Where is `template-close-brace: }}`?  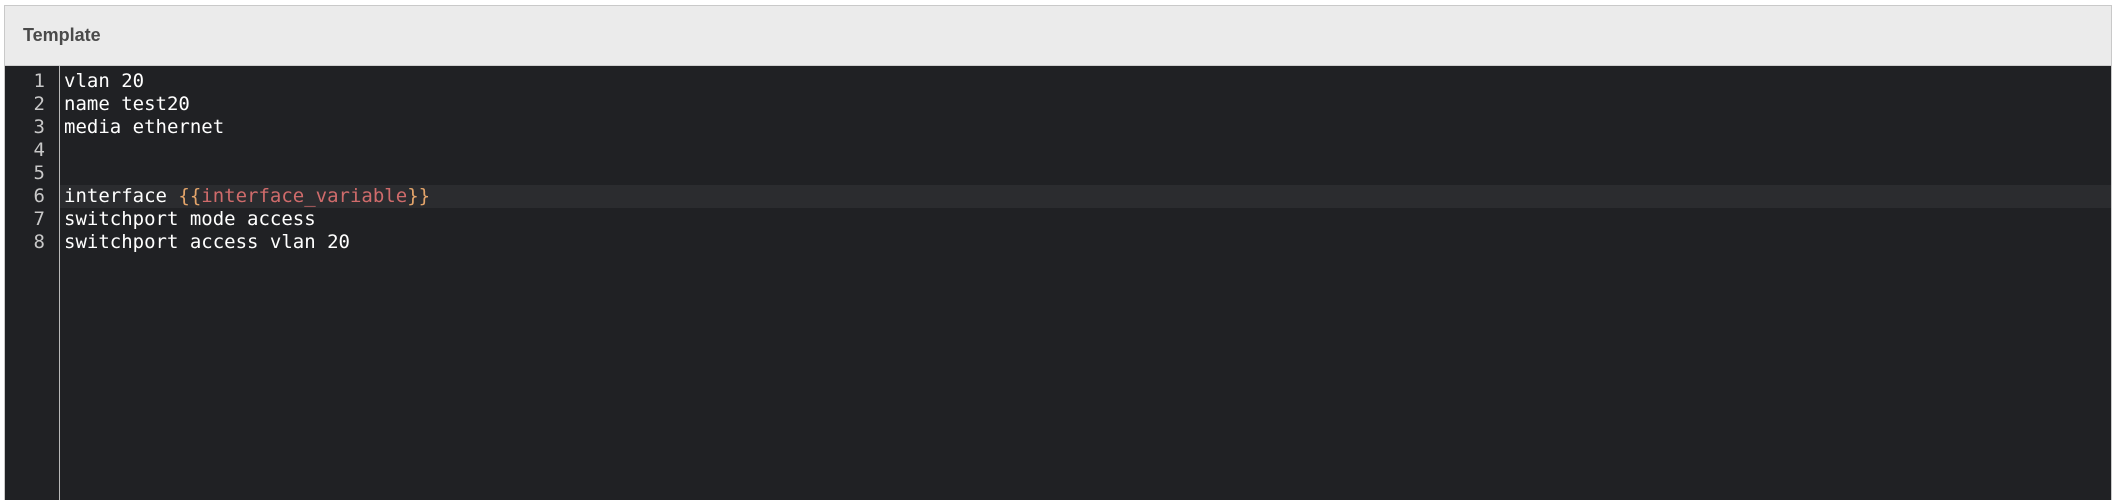
template-close-brace: }} is located at coordinates (419, 196).